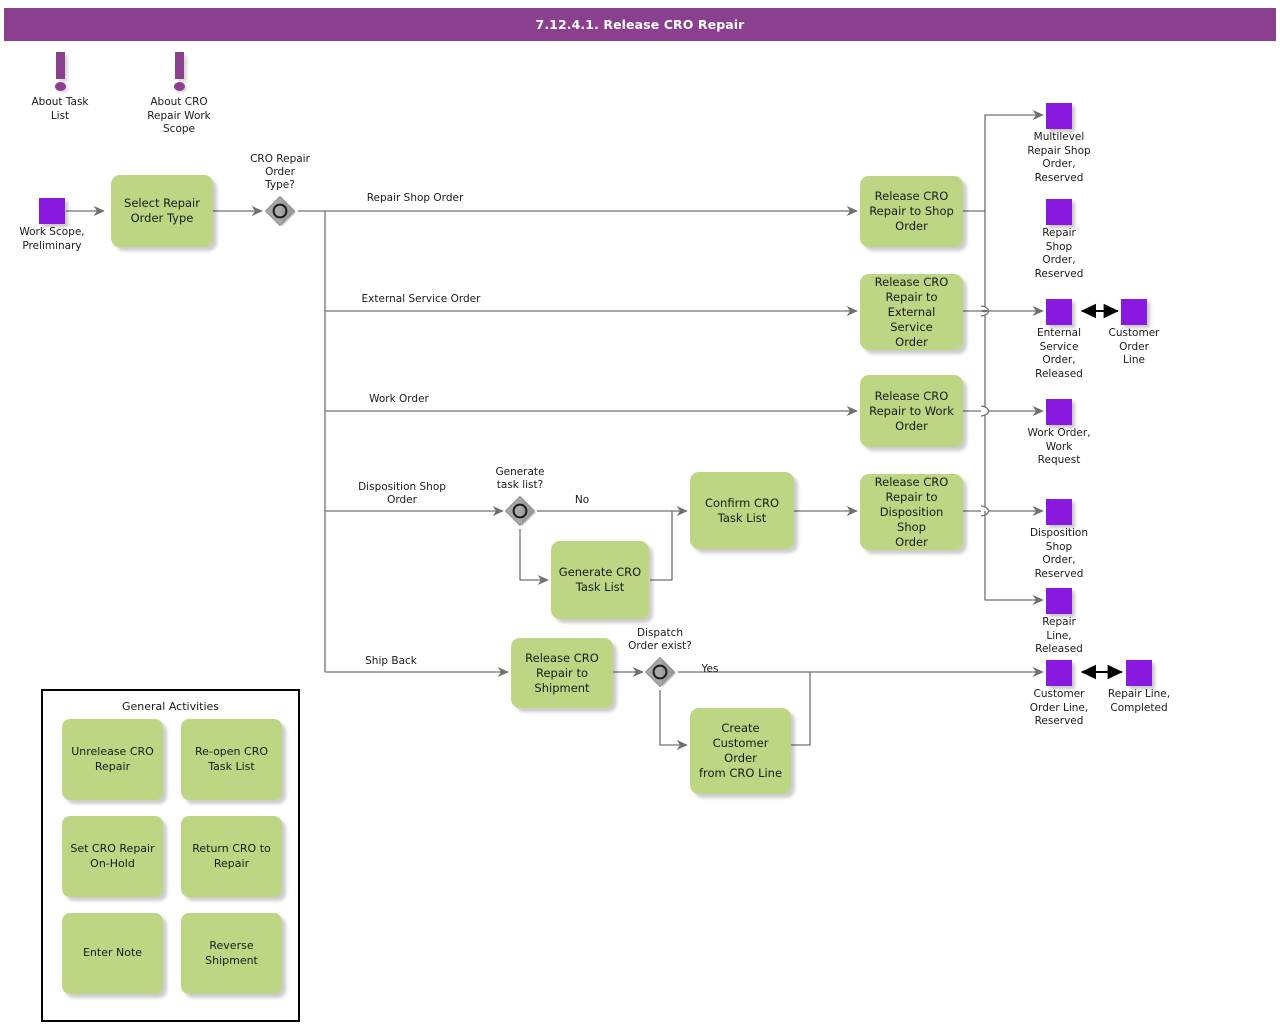  Describe the element at coordinates (660, 639) in the screenshot. I see `gateway-label: Dispatch Order exist?` at that location.